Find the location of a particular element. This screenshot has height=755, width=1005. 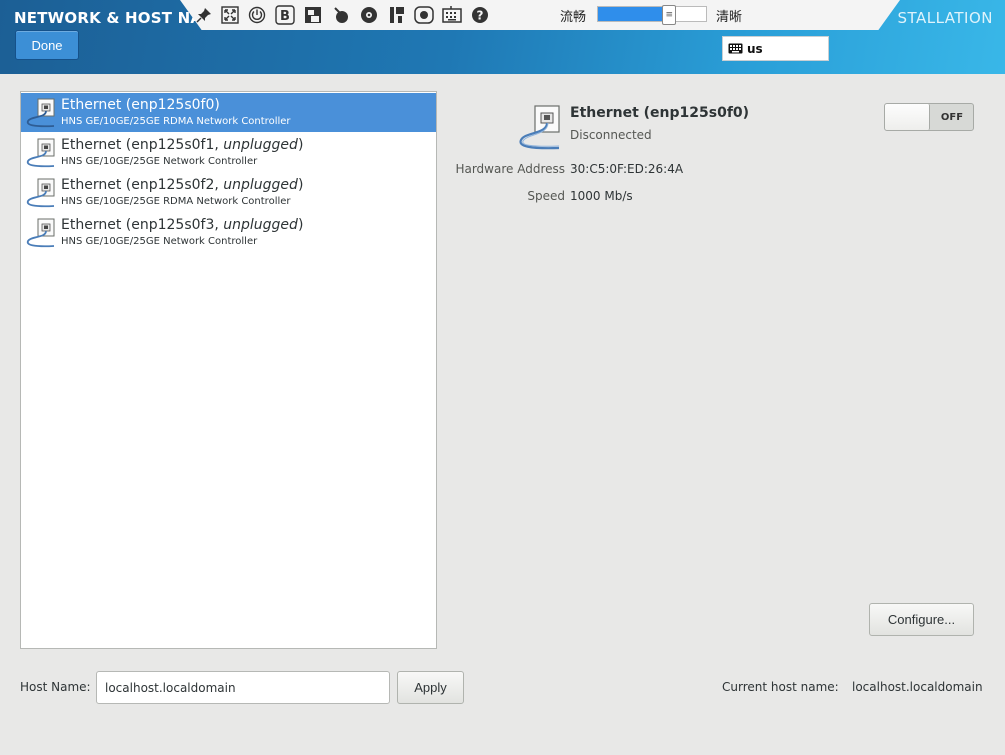

power-switch-knob is located at coordinates (907, 117).